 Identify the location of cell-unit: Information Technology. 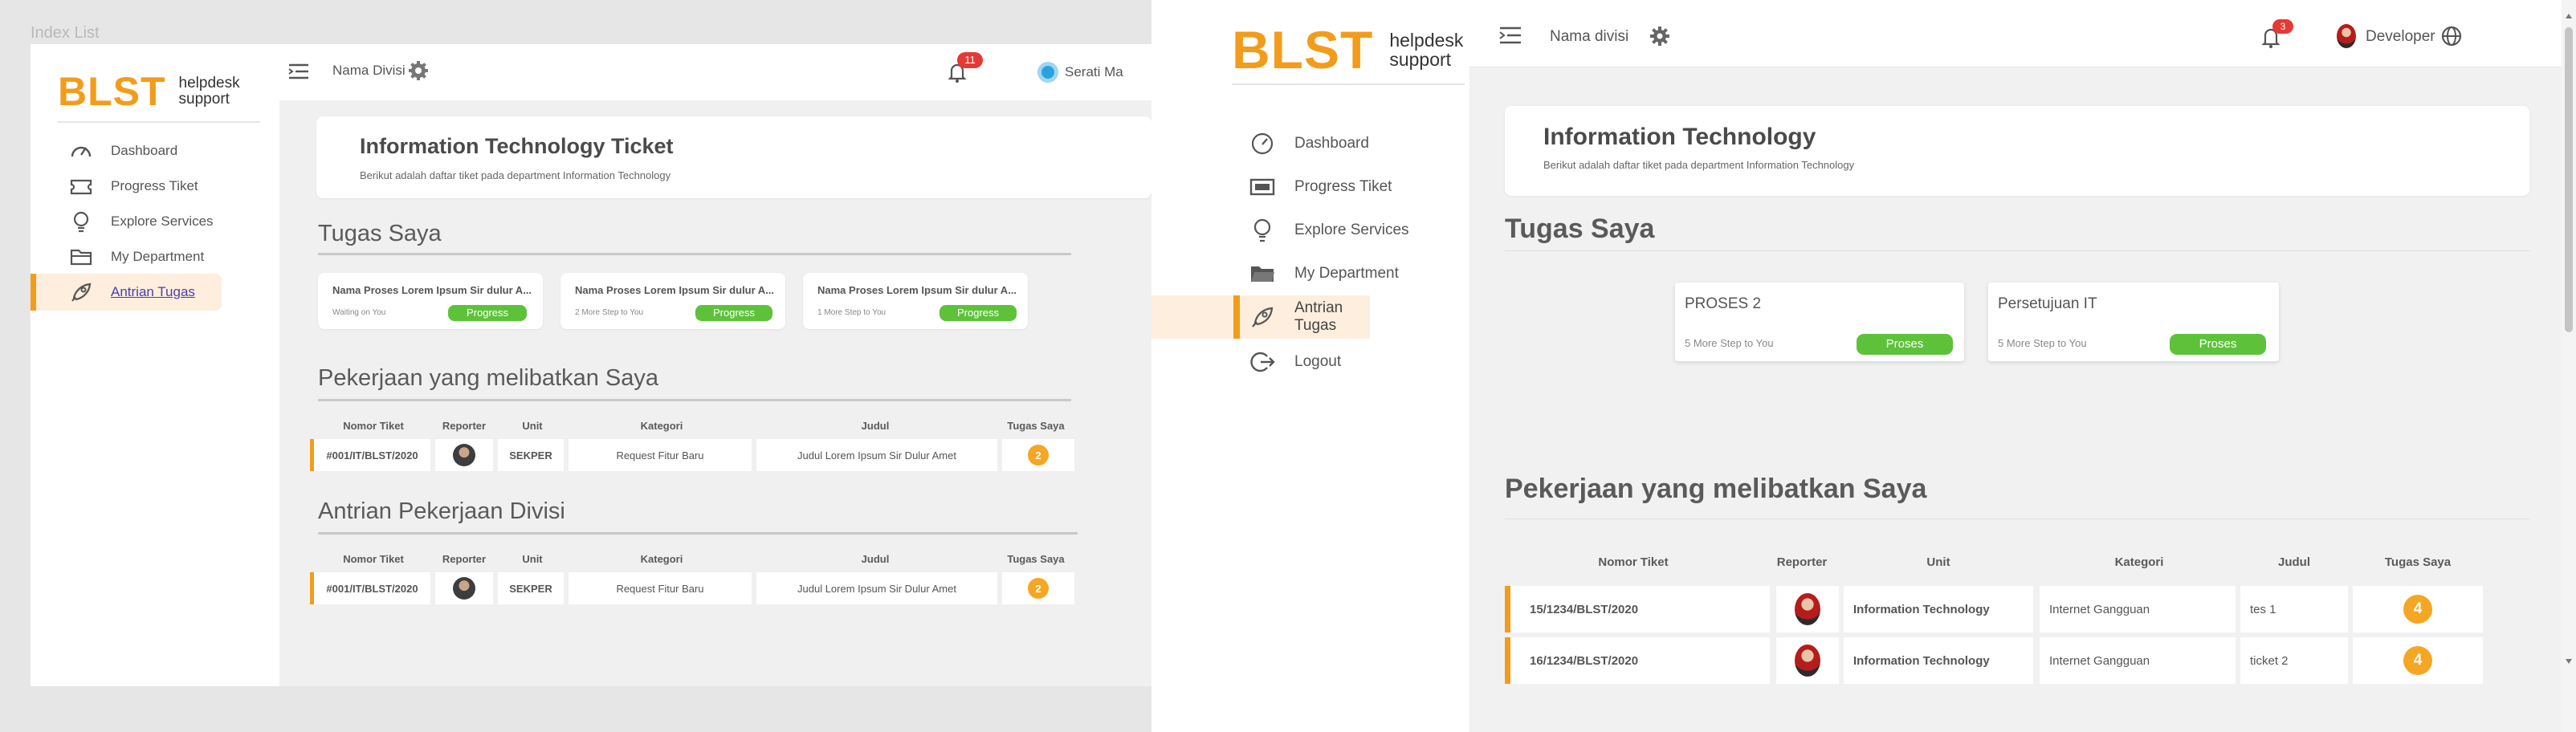
(1939, 661).